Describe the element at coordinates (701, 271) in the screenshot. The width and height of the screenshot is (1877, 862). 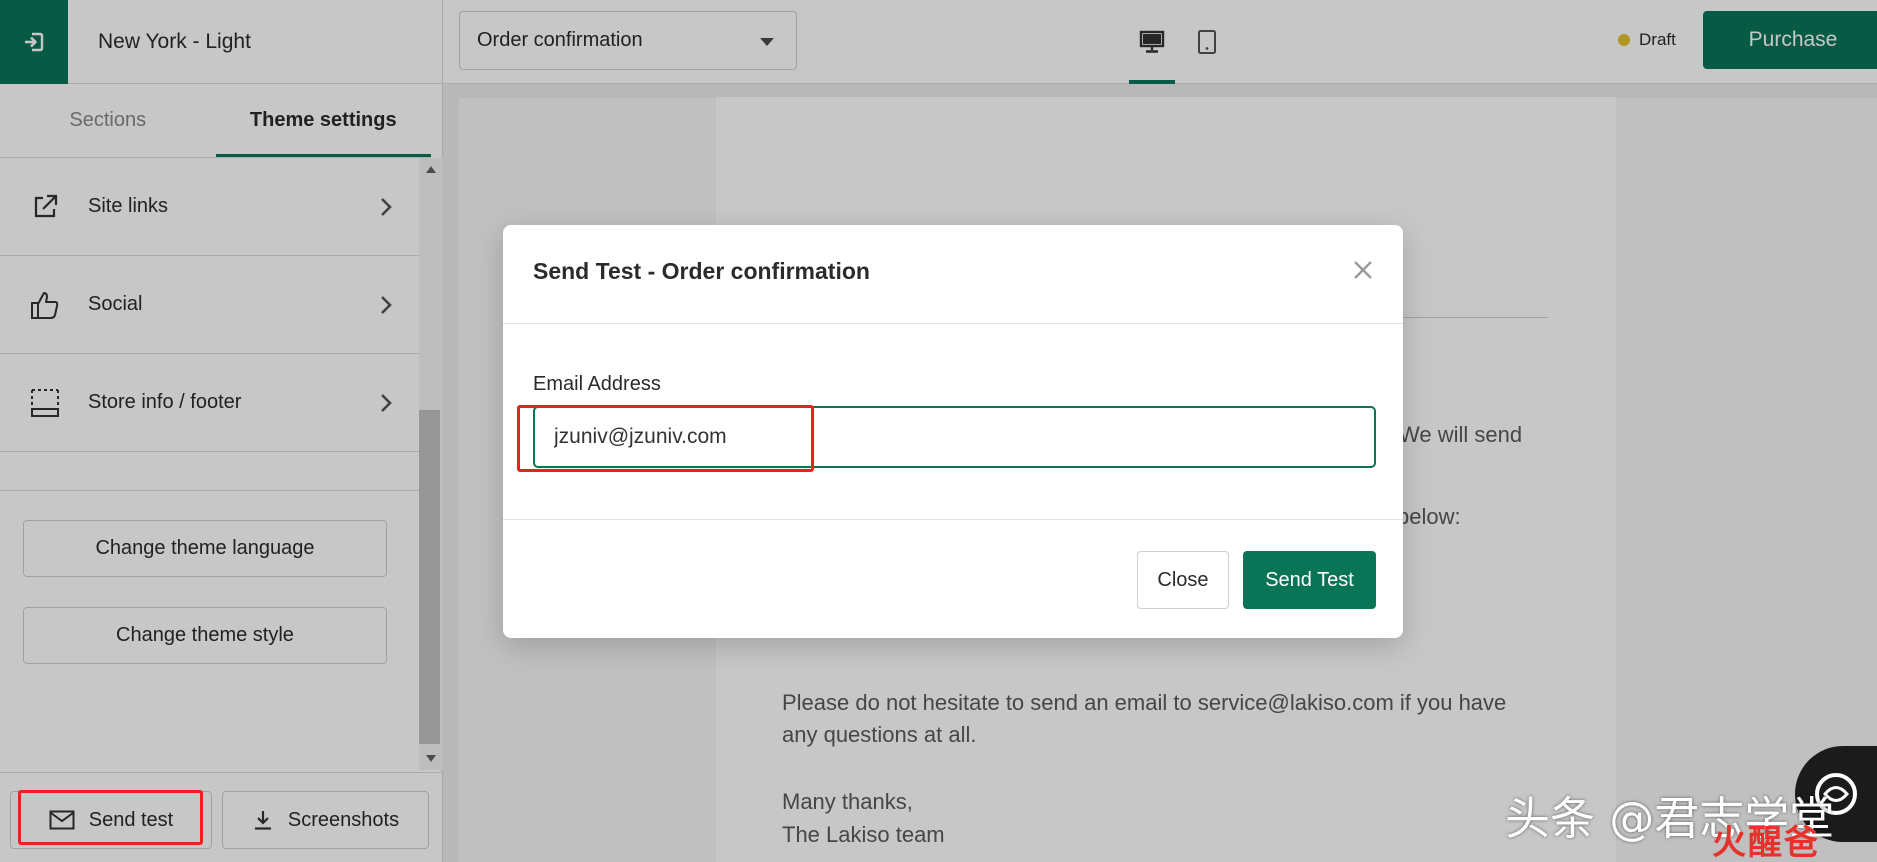
I see `modal-title: Send Test - Order confirmation` at that location.